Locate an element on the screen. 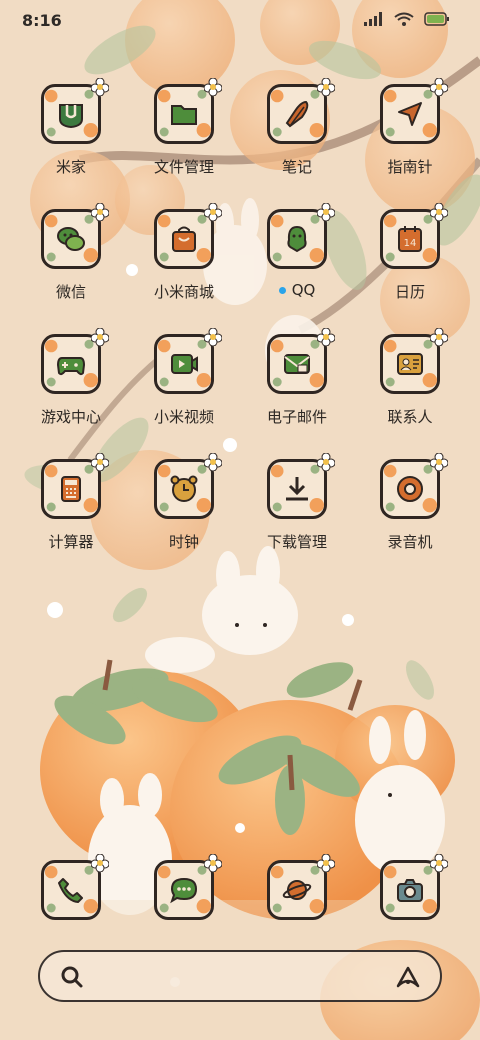 The image size is (480, 1040). app-email: 电子邮件 is located at coordinates (297, 386).